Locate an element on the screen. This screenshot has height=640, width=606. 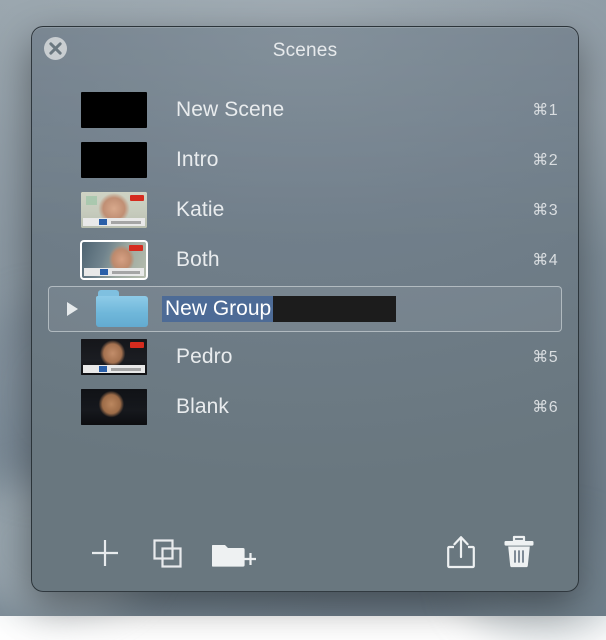
scene-row: Both ⌘4 is located at coordinates (305, 260).